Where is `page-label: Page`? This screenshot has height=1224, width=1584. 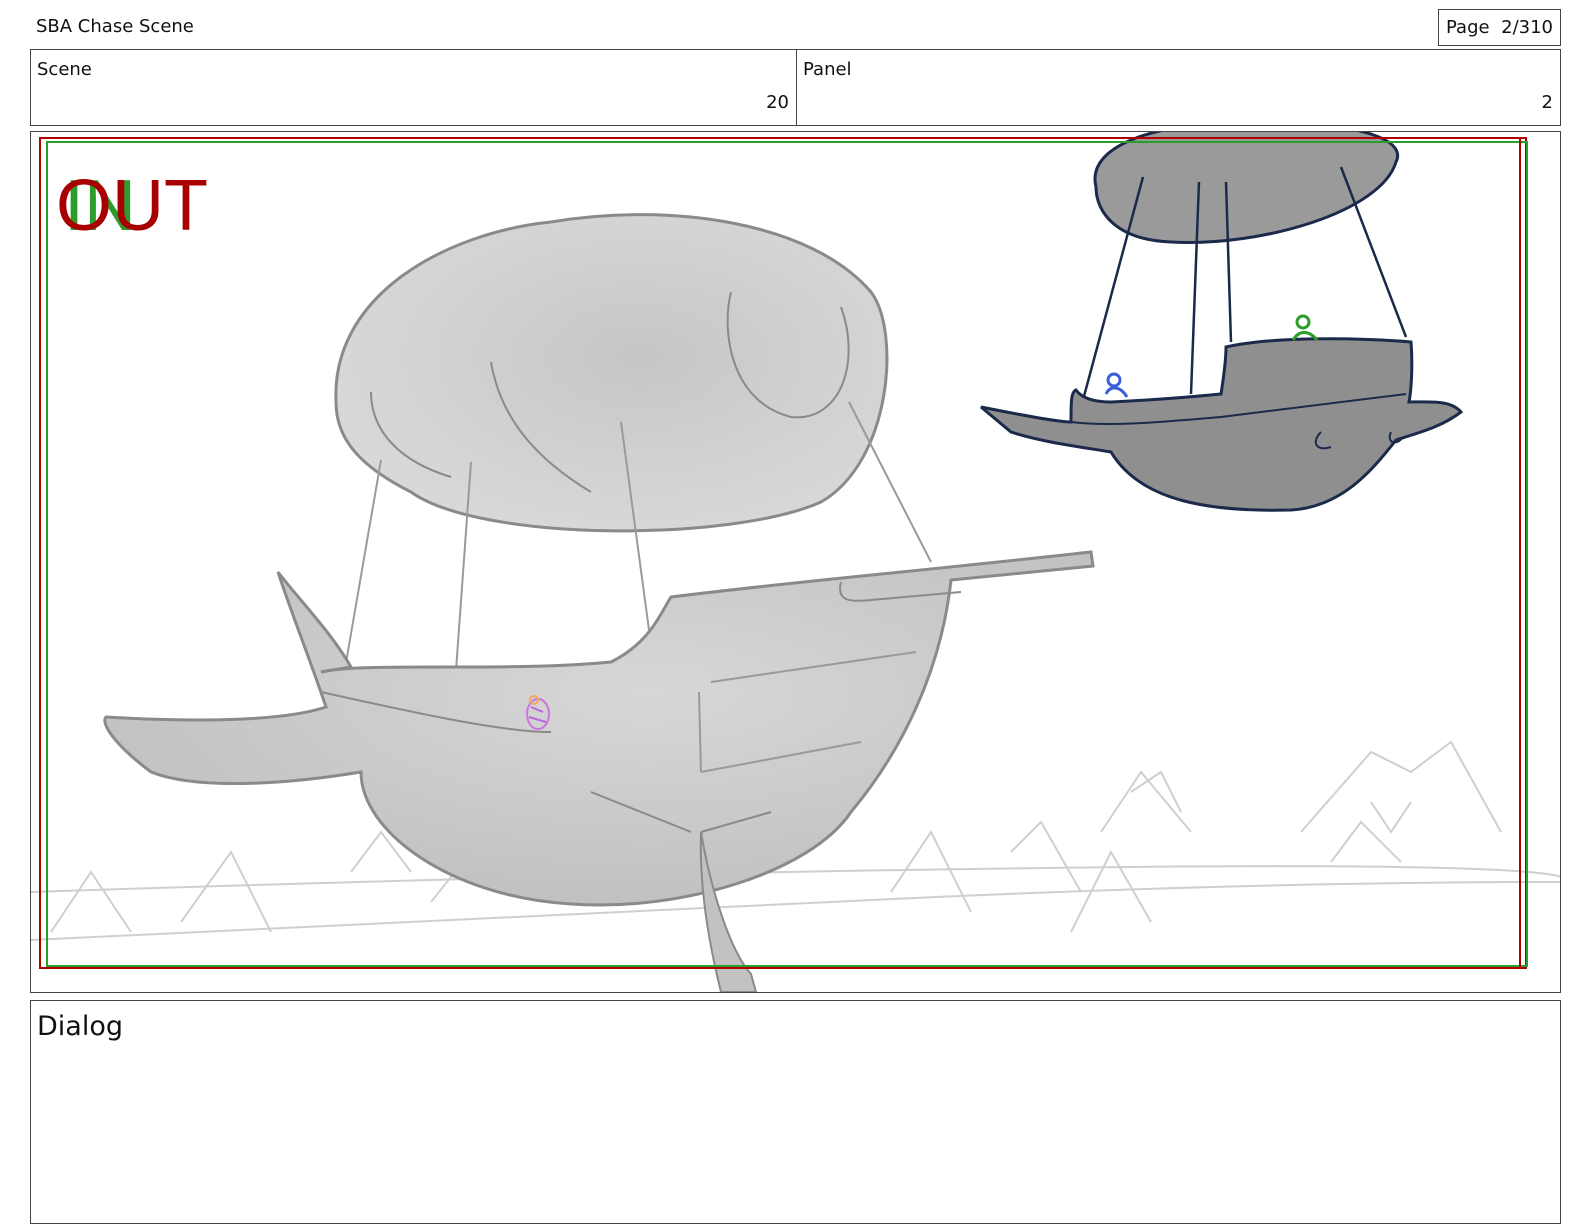
page-label: Page is located at coordinates (1468, 27).